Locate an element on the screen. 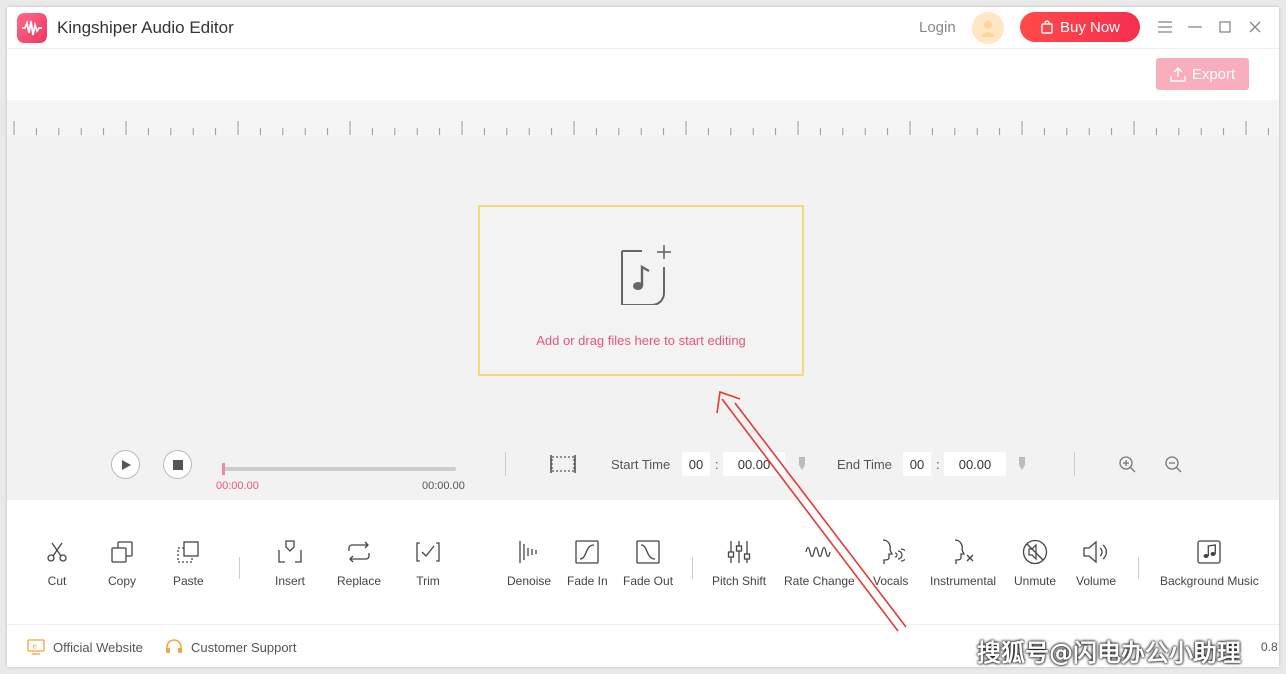 This screenshot has height=674, width=1286. copy-tool: Copy is located at coordinates (122, 563).